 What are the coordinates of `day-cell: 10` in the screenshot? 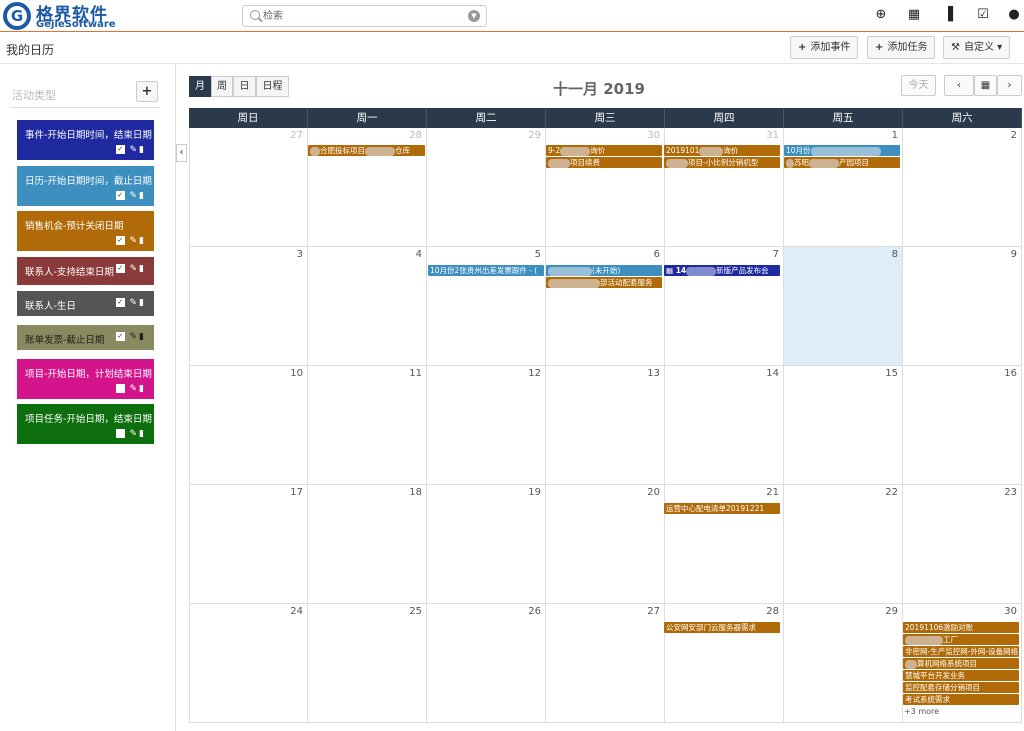 It's located at (248, 425).